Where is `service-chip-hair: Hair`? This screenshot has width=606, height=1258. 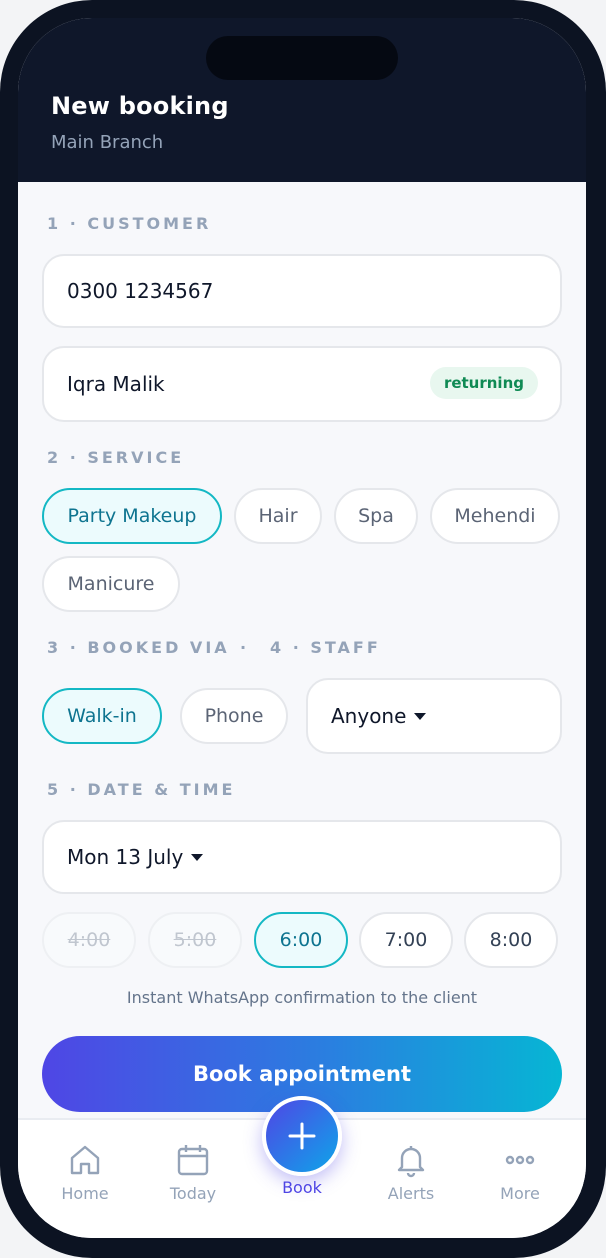 service-chip-hair: Hair is located at coordinates (278, 516).